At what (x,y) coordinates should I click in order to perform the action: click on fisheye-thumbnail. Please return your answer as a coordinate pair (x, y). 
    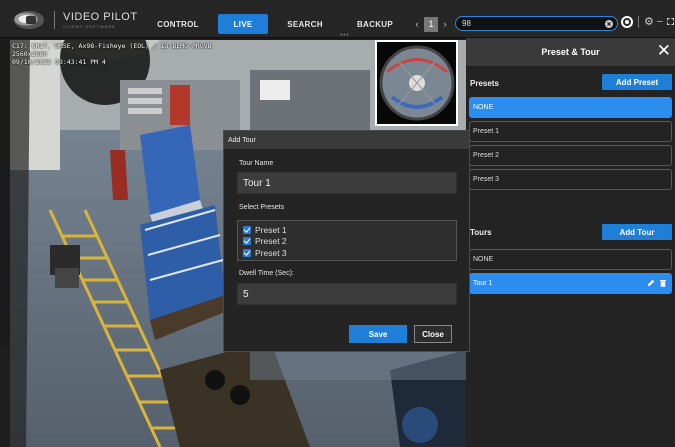
    Looking at the image, I should click on (416, 83).